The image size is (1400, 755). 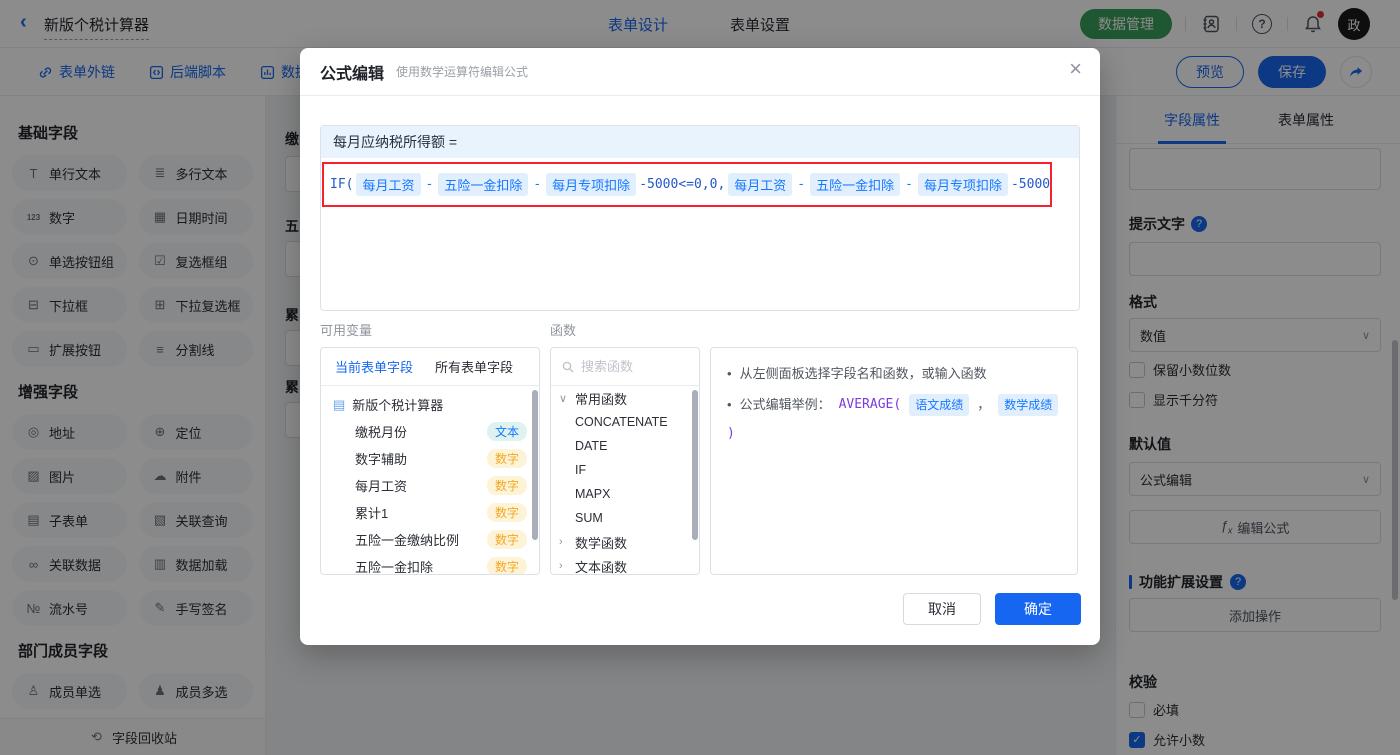 What do you see at coordinates (625, 470) in the screenshot?
I see `function-item-IF: IF` at bounding box center [625, 470].